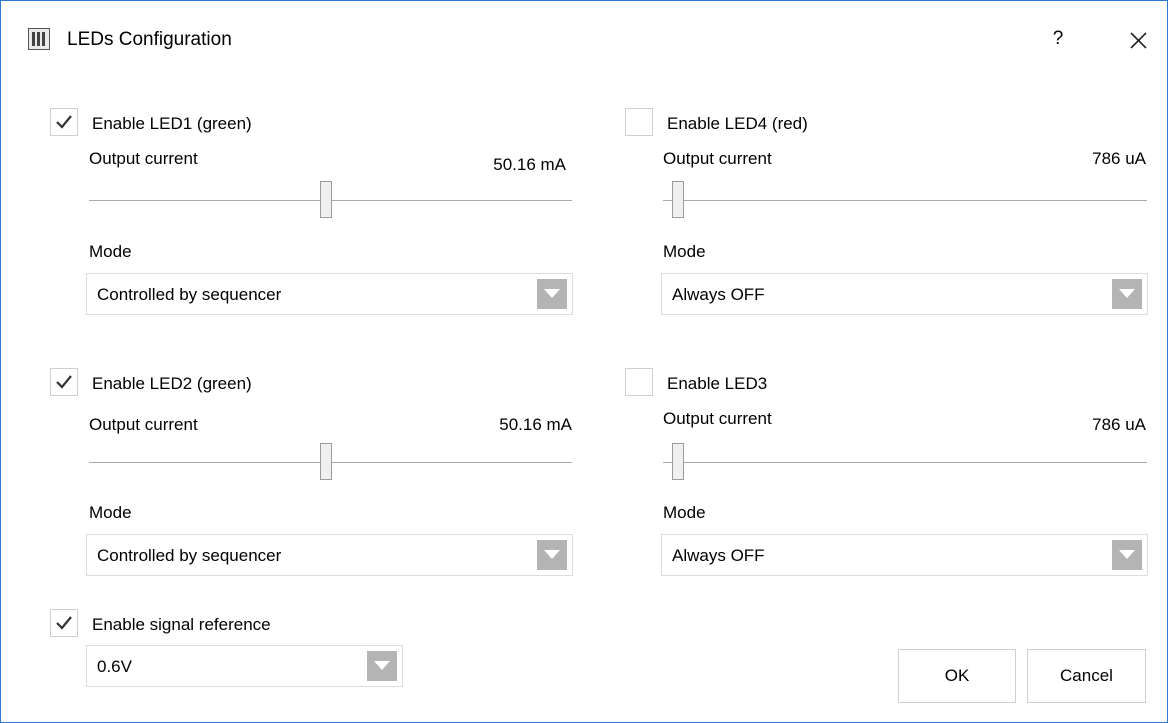 The width and height of the screenshot is (1168, 723). What do you see at coordinates (535, 424) in the screenshot?
I see `led2-output-current-value: 50.16 mA` at bounding box center [535, 424].